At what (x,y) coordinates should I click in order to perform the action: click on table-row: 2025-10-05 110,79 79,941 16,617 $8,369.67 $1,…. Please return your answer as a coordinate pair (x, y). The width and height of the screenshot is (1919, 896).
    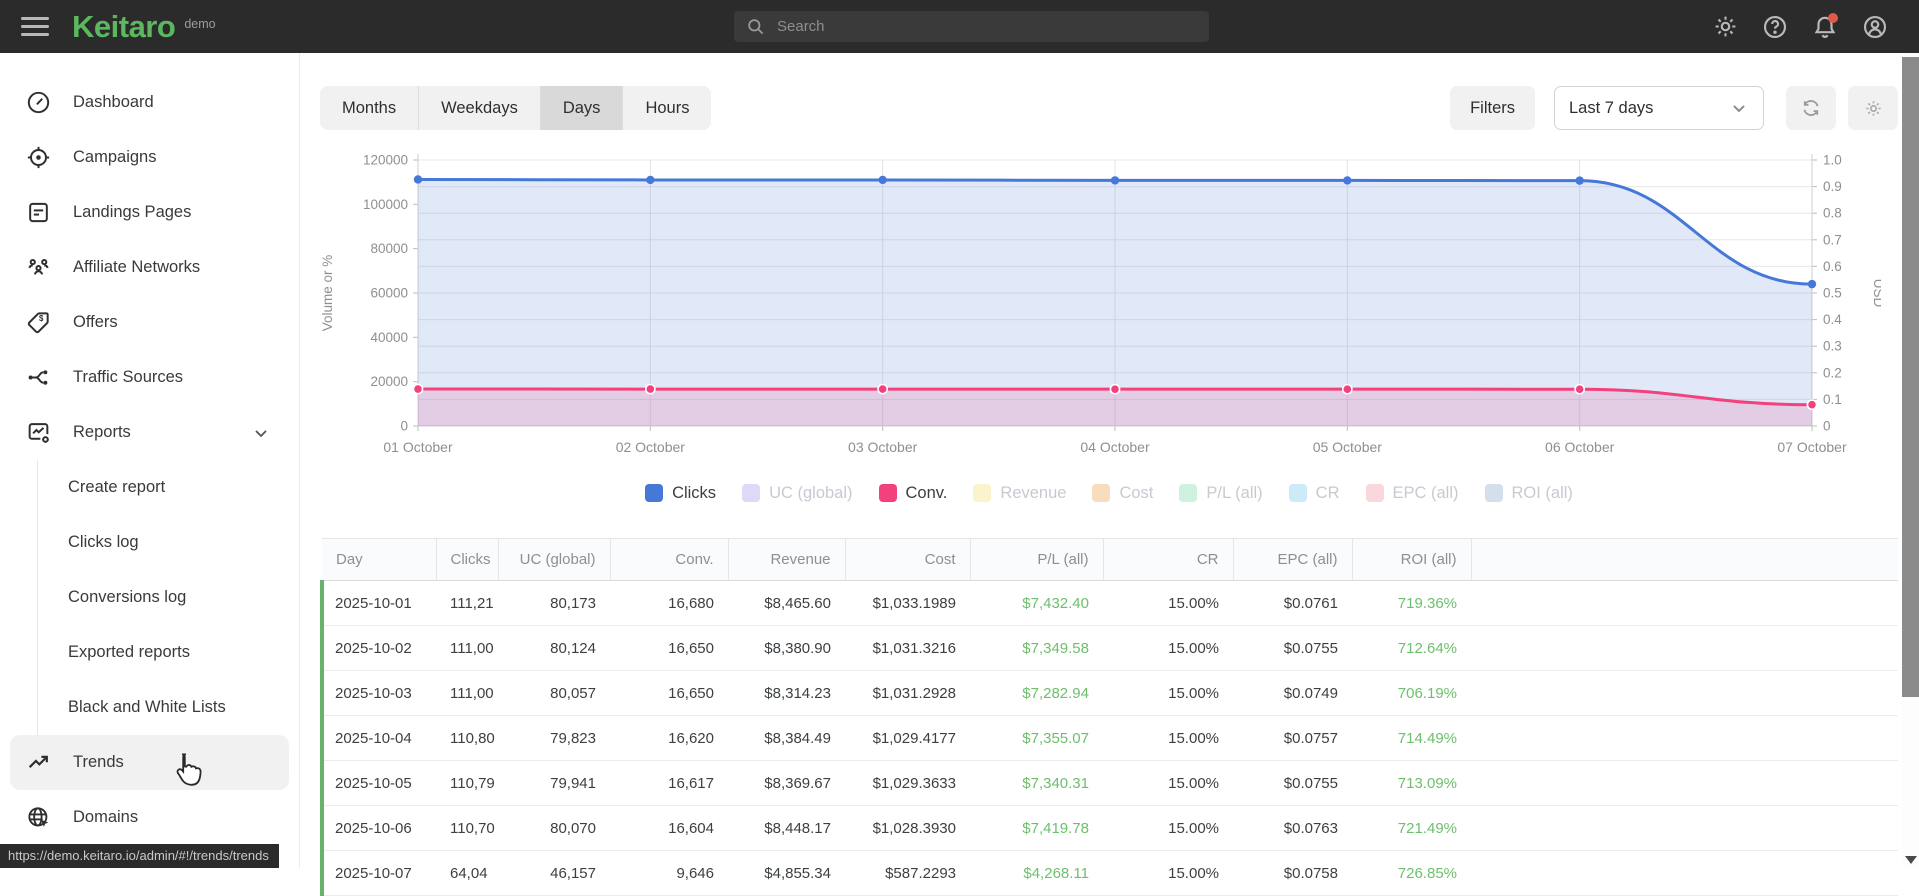
    Looking at the image, I should click on (1109, 783).